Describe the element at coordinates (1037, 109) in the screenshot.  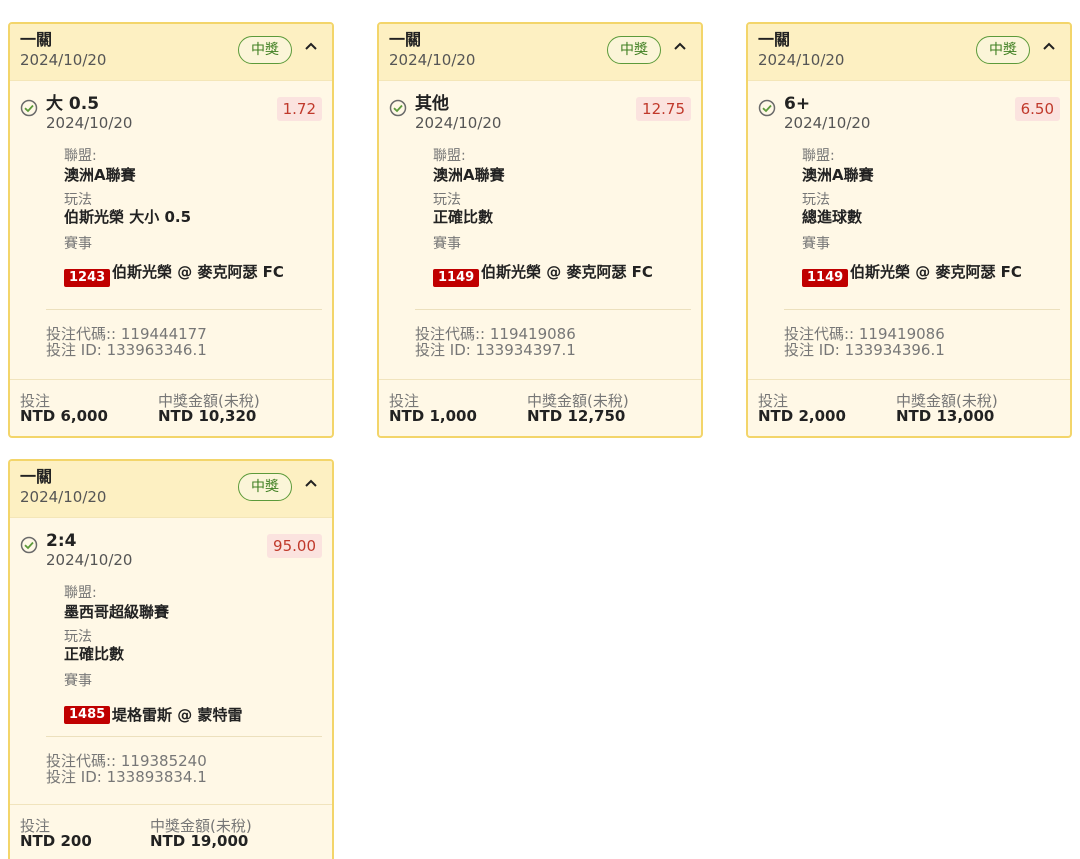
I see `odds-badge: 6.50` at that location.